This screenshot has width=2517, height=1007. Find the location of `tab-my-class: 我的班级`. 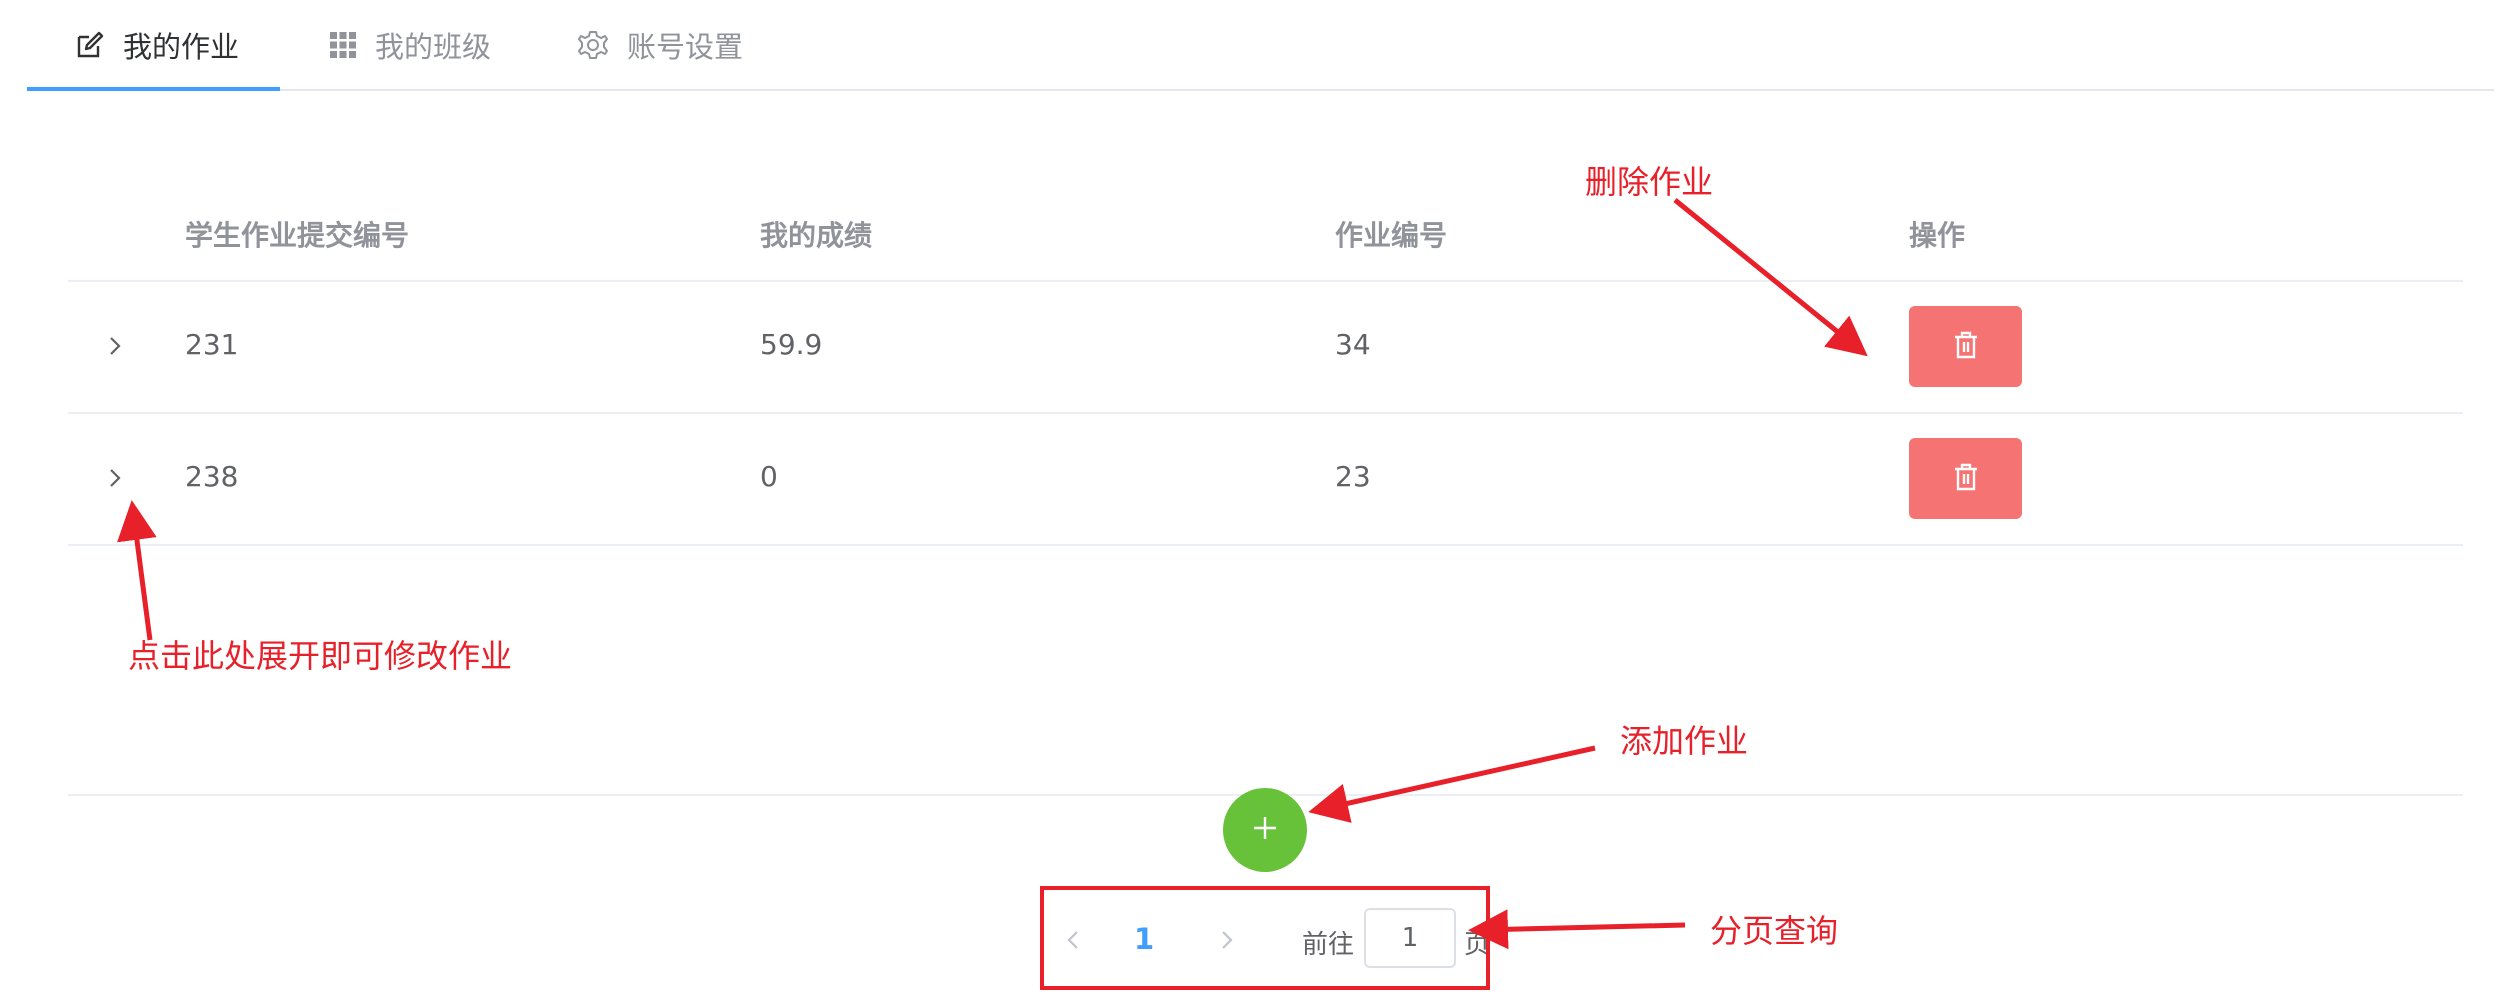

tab-my-class: 我的班级 is located at coordinates (410, 44).